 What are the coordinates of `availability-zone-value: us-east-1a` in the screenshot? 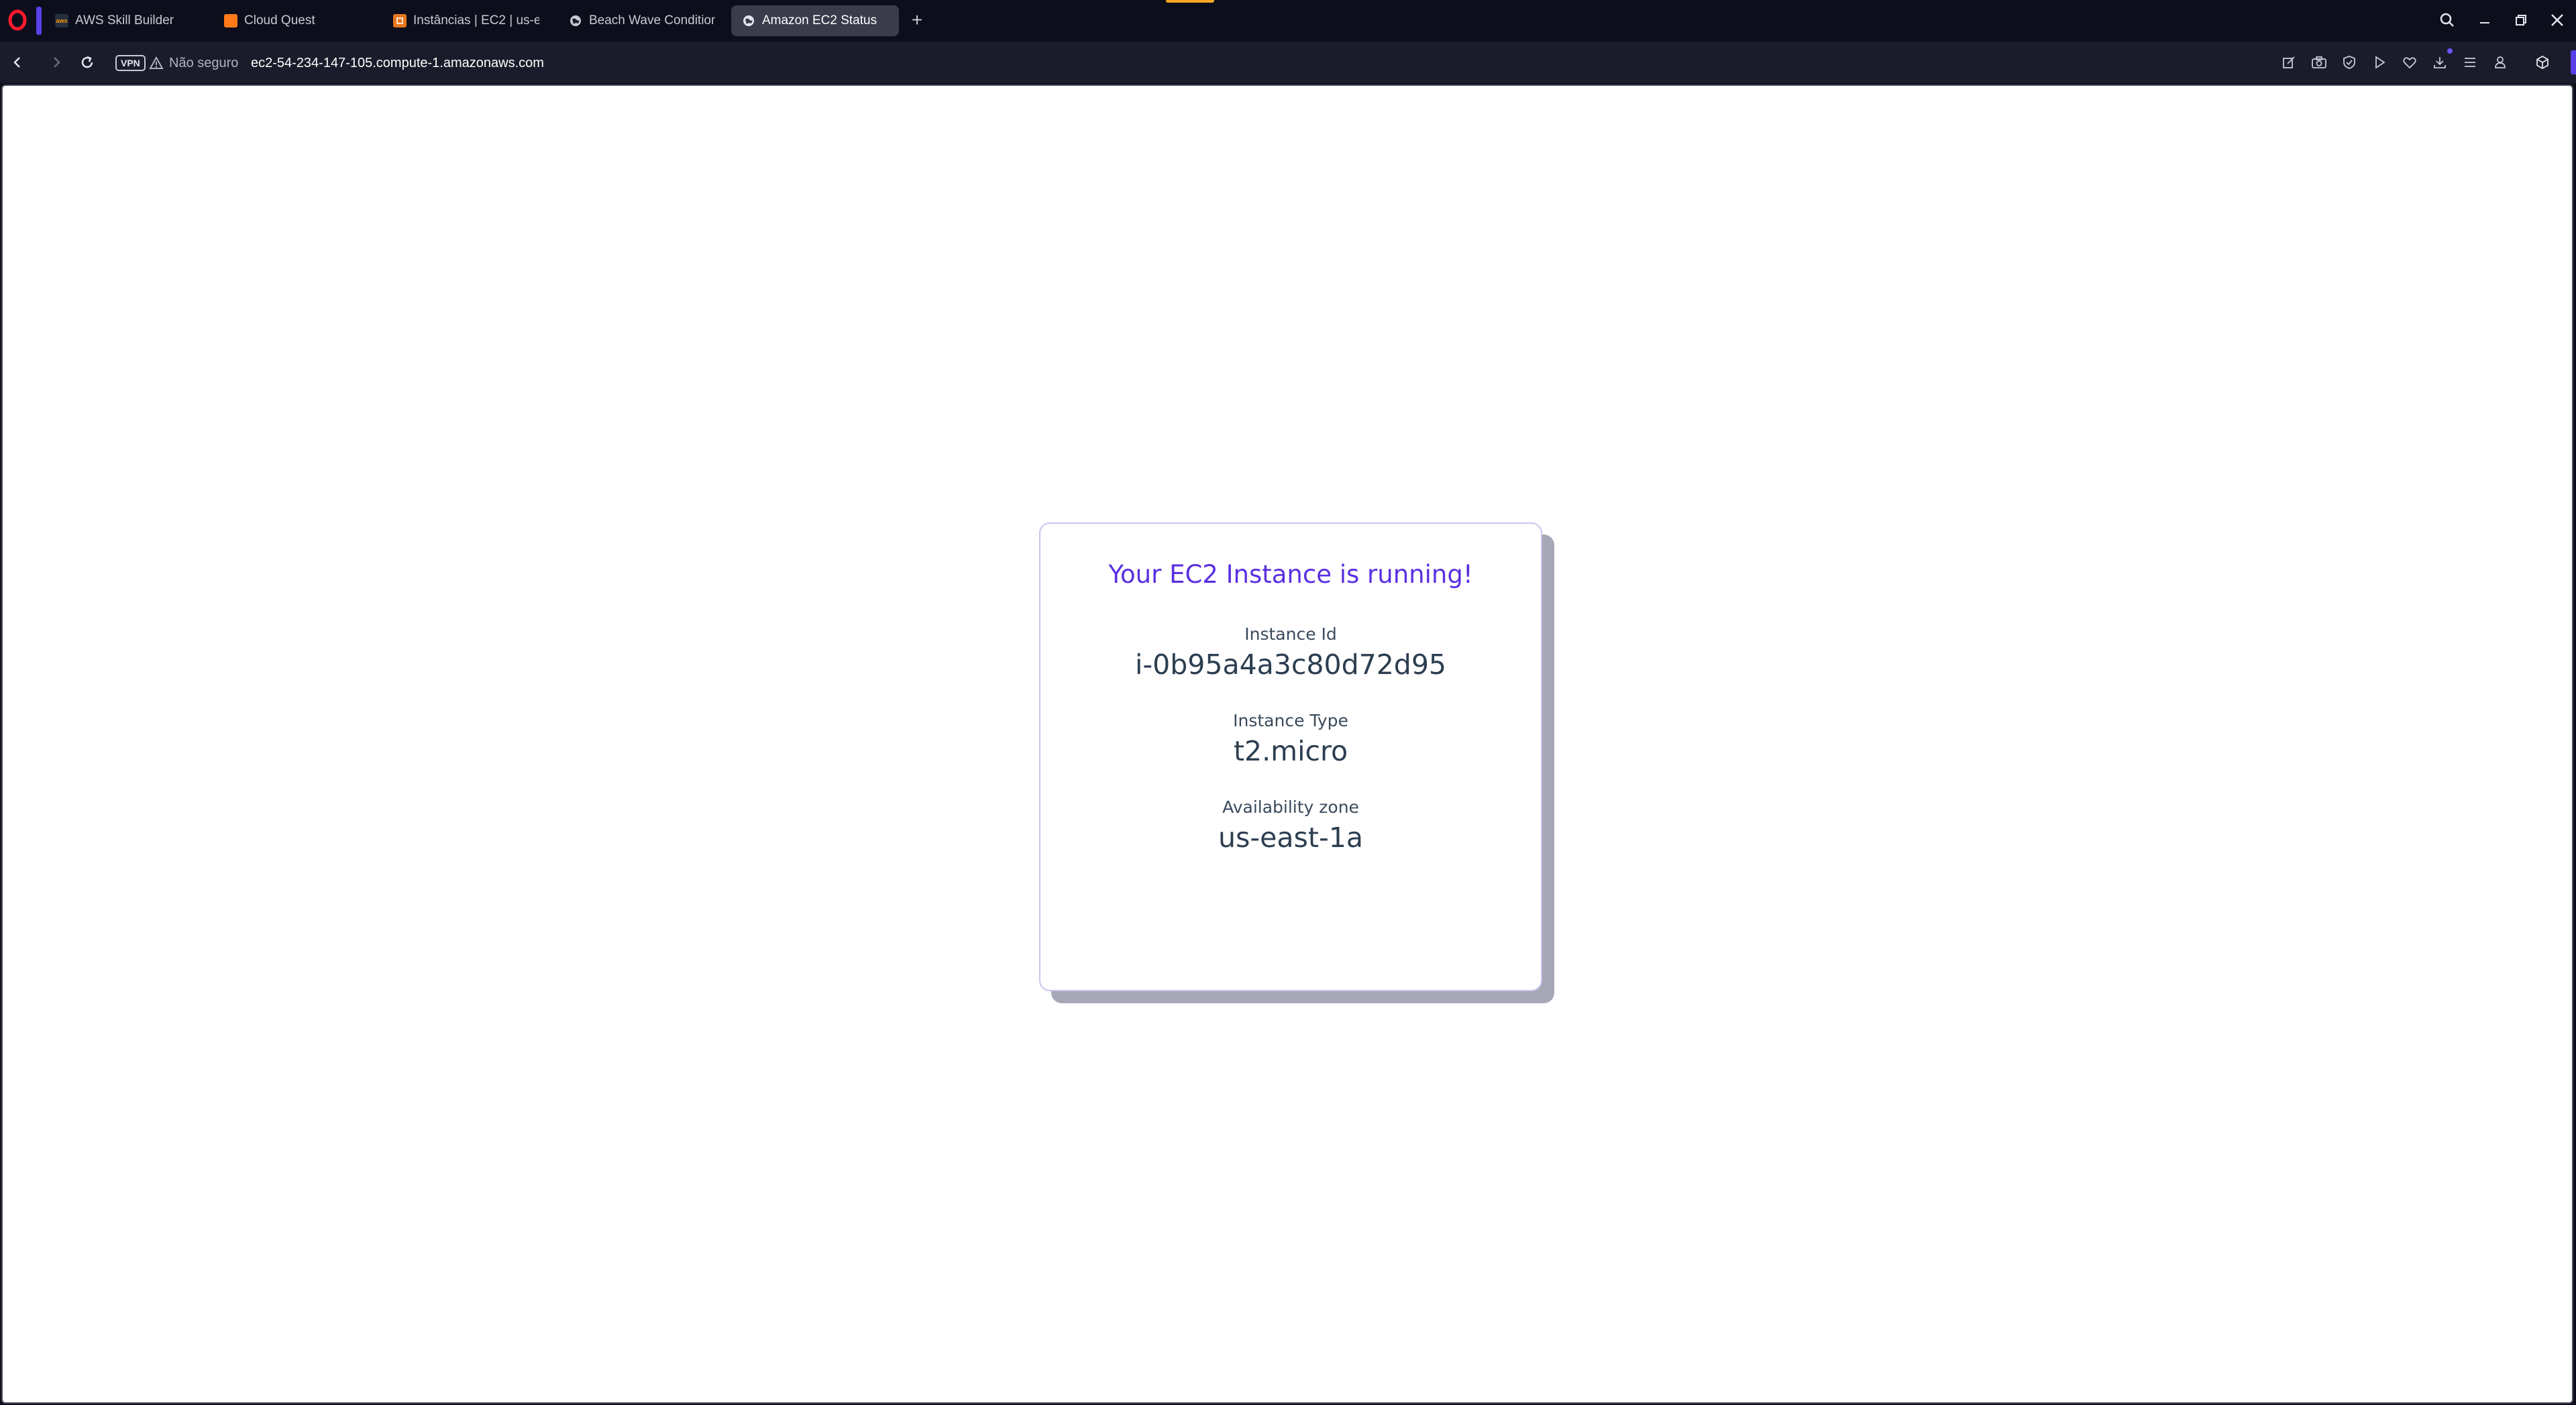 It's located at (1290, 838).